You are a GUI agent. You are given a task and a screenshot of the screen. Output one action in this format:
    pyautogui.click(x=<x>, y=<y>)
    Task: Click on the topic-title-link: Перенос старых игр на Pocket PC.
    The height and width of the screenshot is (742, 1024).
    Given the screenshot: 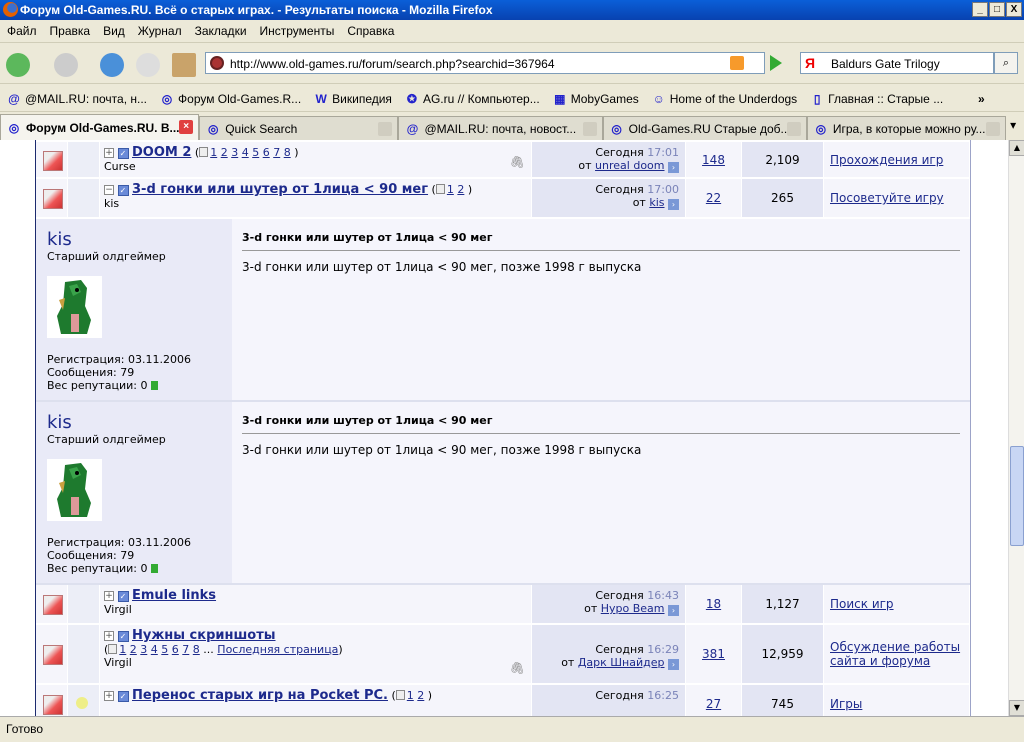 What is the action you would take?
    pyautogui.click(x=260, y=695)
    